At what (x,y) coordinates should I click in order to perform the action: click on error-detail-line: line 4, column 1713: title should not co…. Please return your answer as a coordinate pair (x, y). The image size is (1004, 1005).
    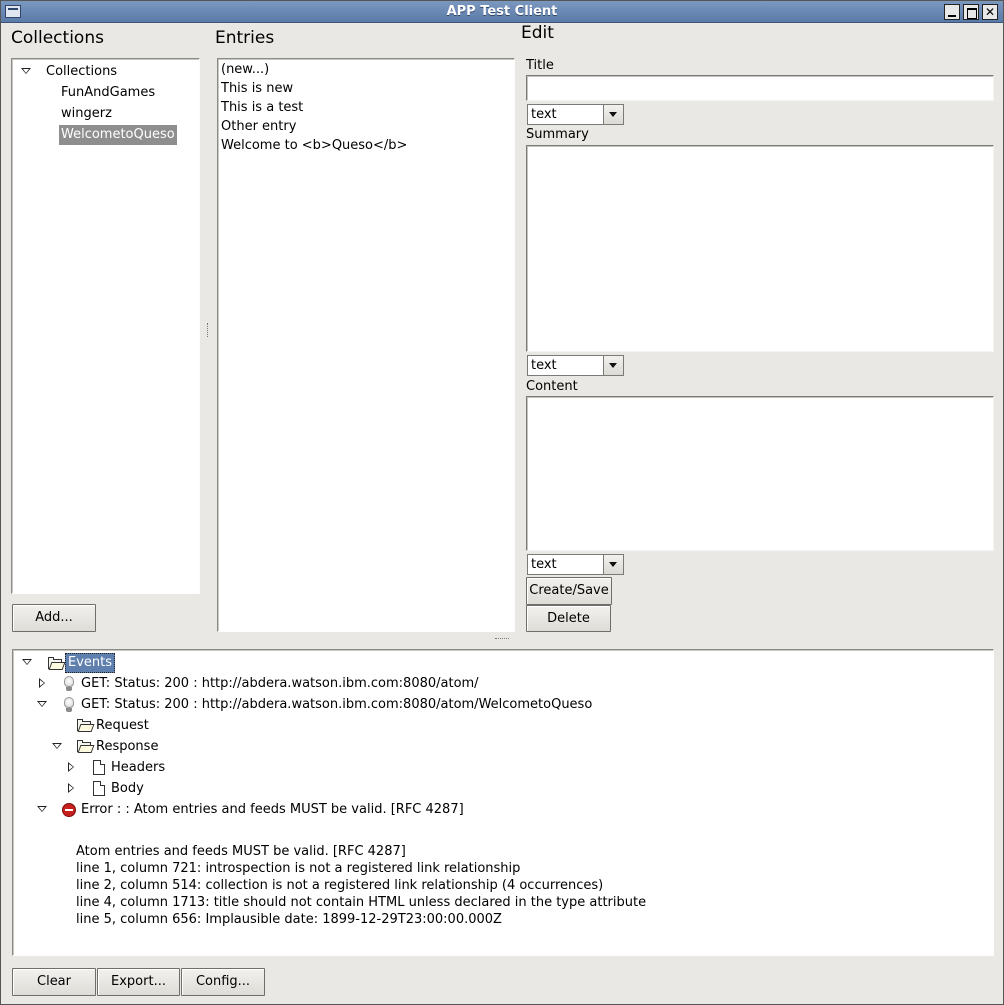
    Looking at the image, I should click on (361, 902).